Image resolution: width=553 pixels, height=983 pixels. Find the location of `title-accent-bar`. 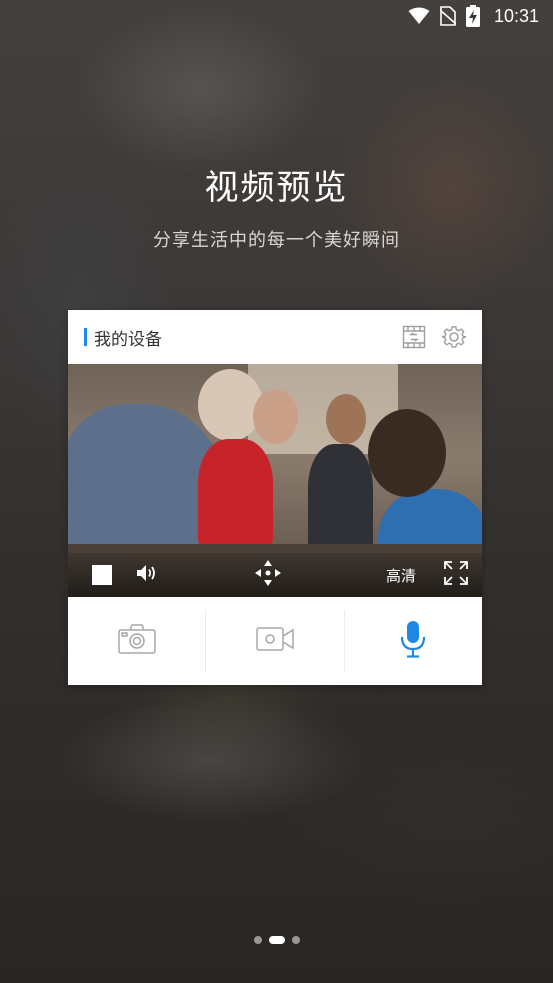

title-accent-bar is located at coordinates (85, 337).